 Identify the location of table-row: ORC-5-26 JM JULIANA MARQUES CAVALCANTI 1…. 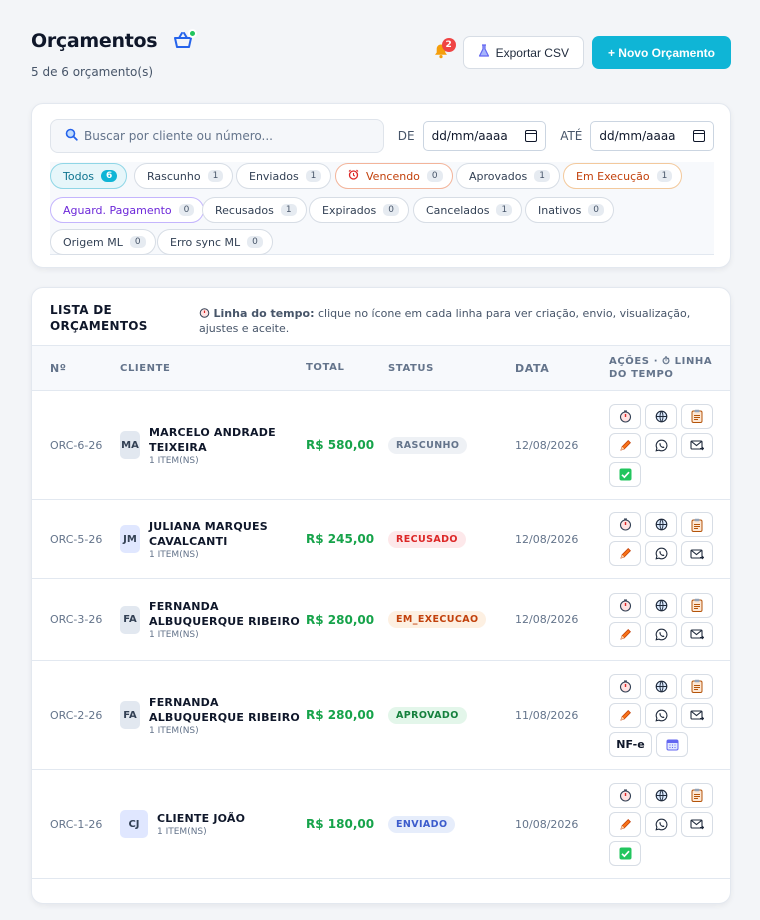
(381, 539).